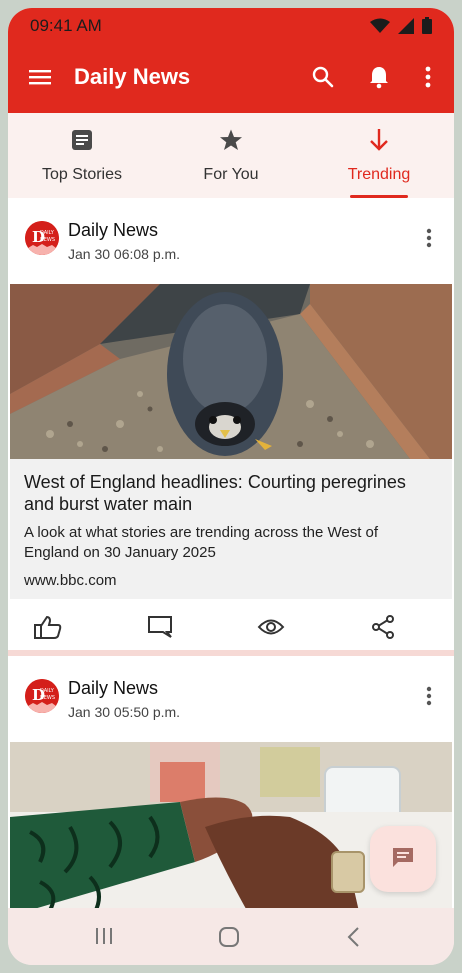 Image resolution: width=462 pixels, height=973 pixels. Describe the element at coordinates (271, 627) in the screenshot. I see `views-icon` at that location.